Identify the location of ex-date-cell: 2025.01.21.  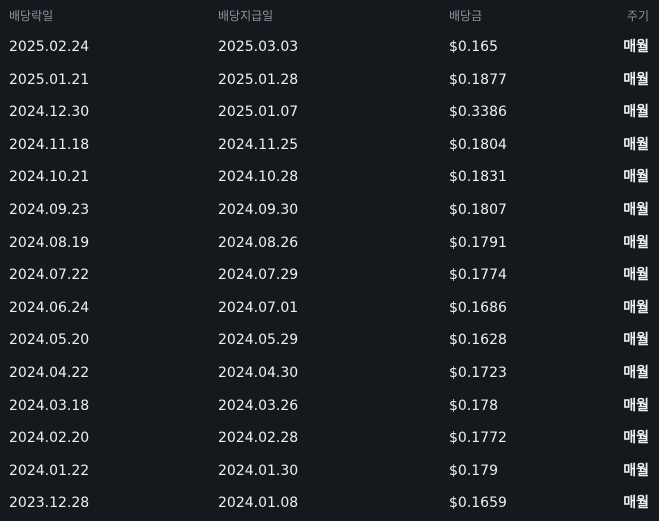
(49, 79).